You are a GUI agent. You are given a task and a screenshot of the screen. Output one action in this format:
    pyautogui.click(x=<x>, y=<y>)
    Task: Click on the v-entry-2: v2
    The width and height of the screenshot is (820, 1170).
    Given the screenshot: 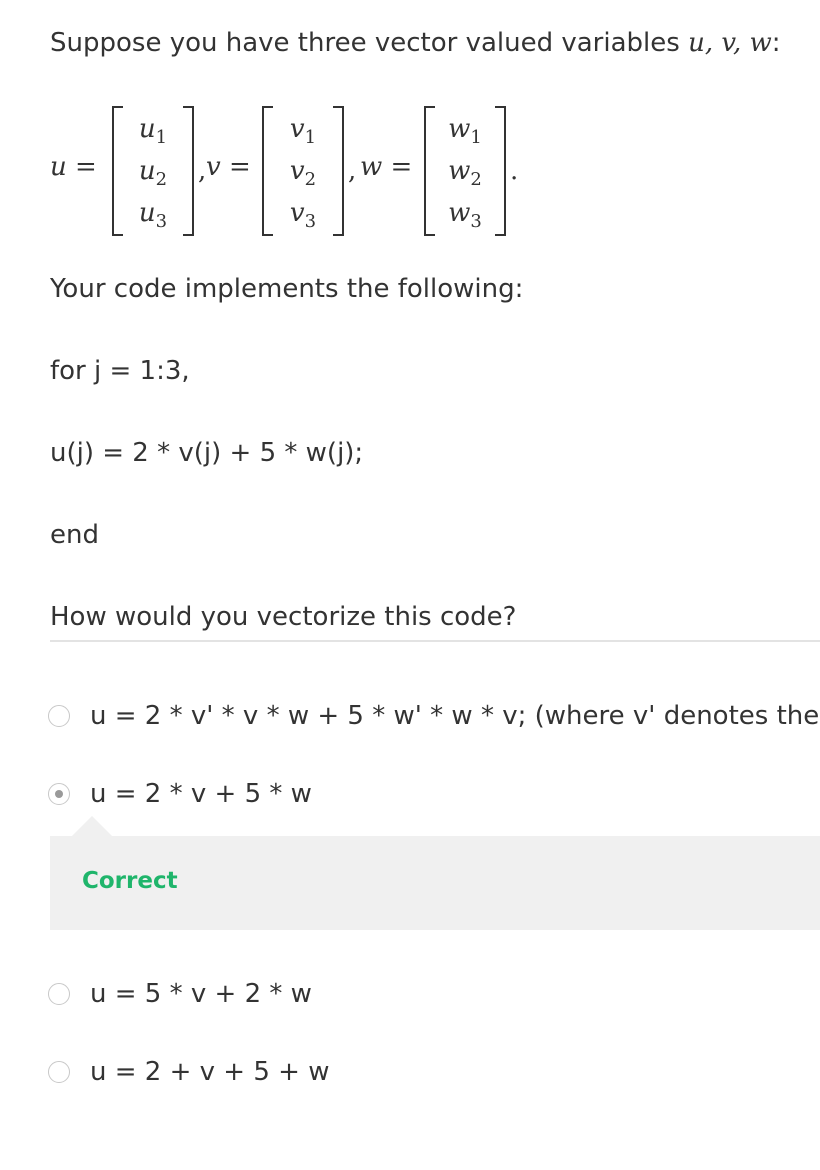 What is the action you would take?
    pyautogui.click(x=303, y=173)
    